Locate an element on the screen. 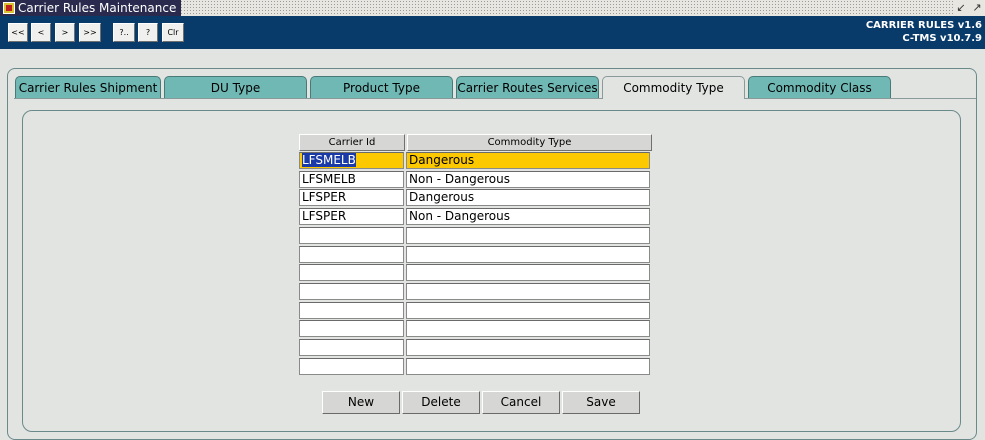  last-record-button: >> is located at coordinates (90, 32).